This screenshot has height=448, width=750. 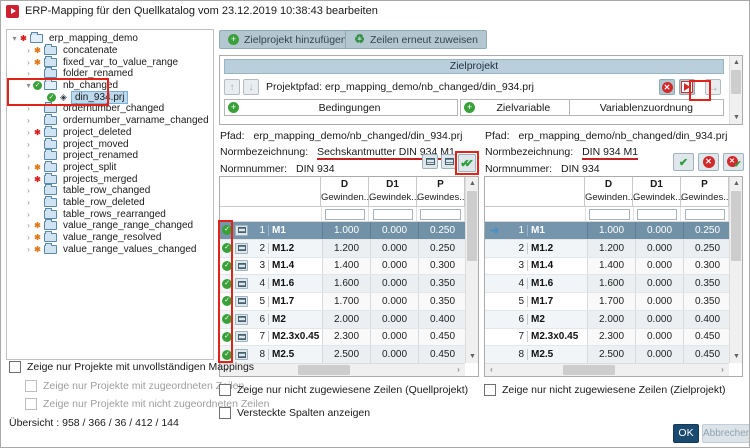 What do you see at coordinates (449, 161) in the screenshot?
I see `unassign-row-button` at bounding box center [449, 161].